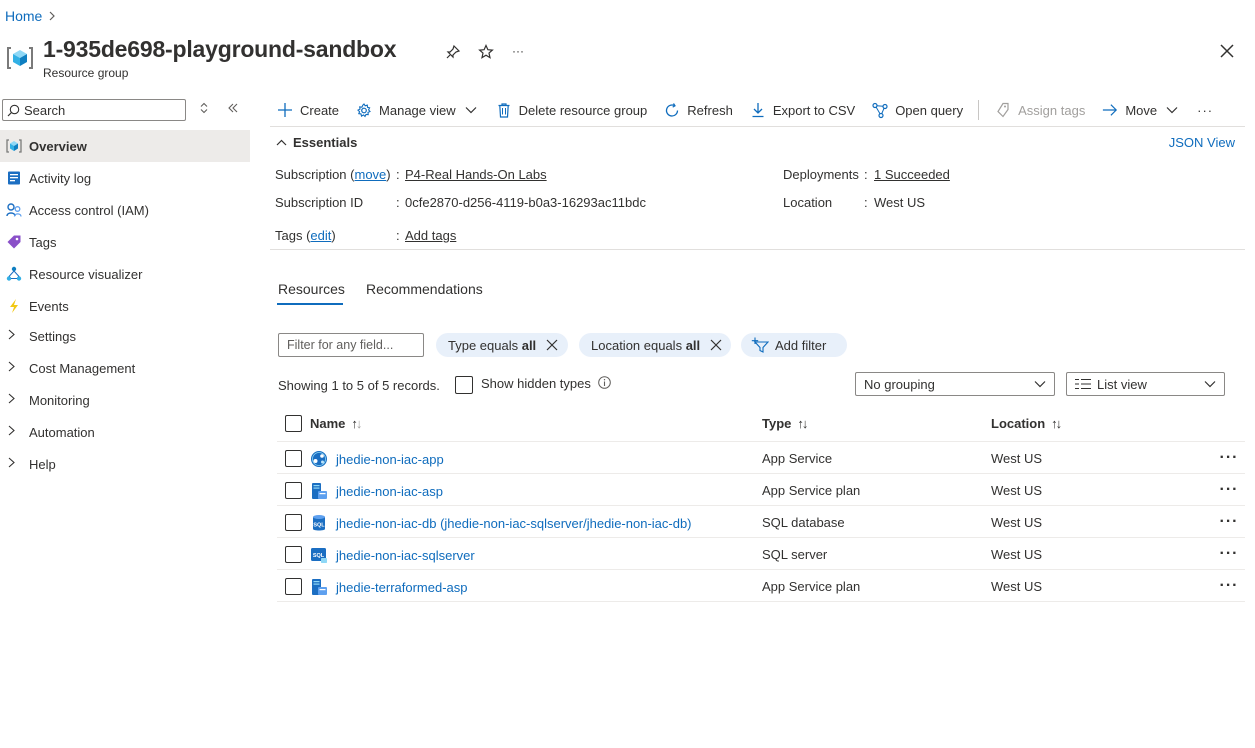 This screenshot has height=748, width=1255. I want to click on resource-name-link: jhedie-non-iac-sqlserver, so click(405, 555).